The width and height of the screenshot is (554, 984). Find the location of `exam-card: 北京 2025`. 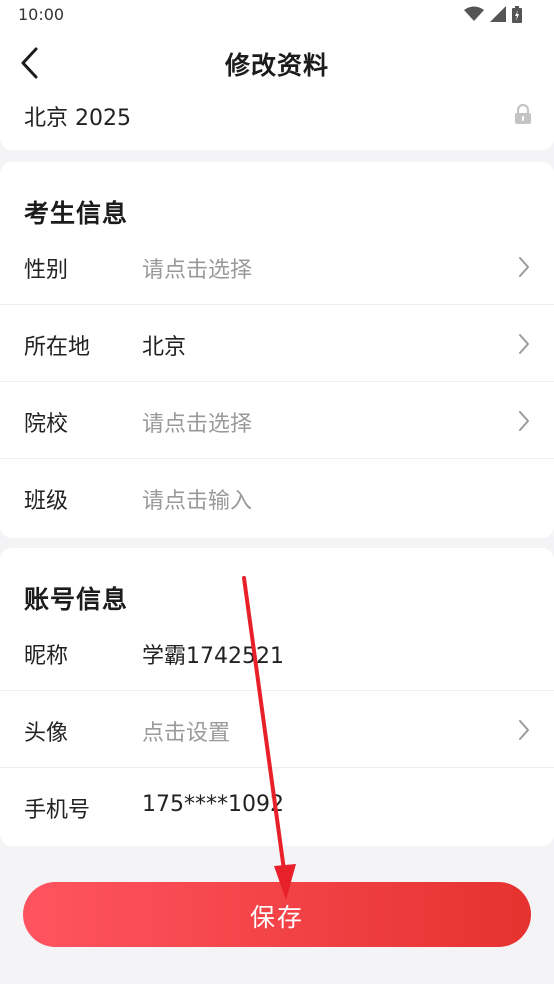

exam-card: 北京 2025 is located at coordinates (277, 123).